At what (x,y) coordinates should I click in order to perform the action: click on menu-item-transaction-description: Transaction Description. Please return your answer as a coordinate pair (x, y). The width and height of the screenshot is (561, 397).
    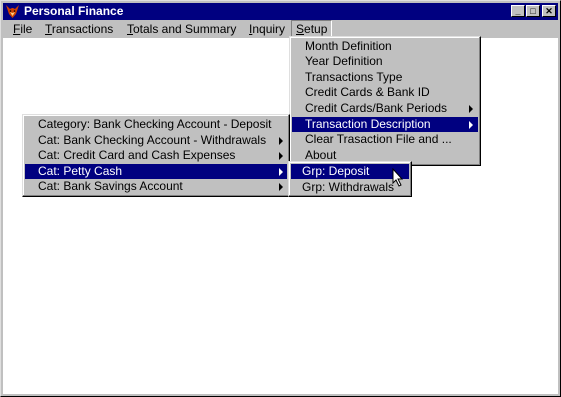
    Looking at the image, I should click on (385, 124).